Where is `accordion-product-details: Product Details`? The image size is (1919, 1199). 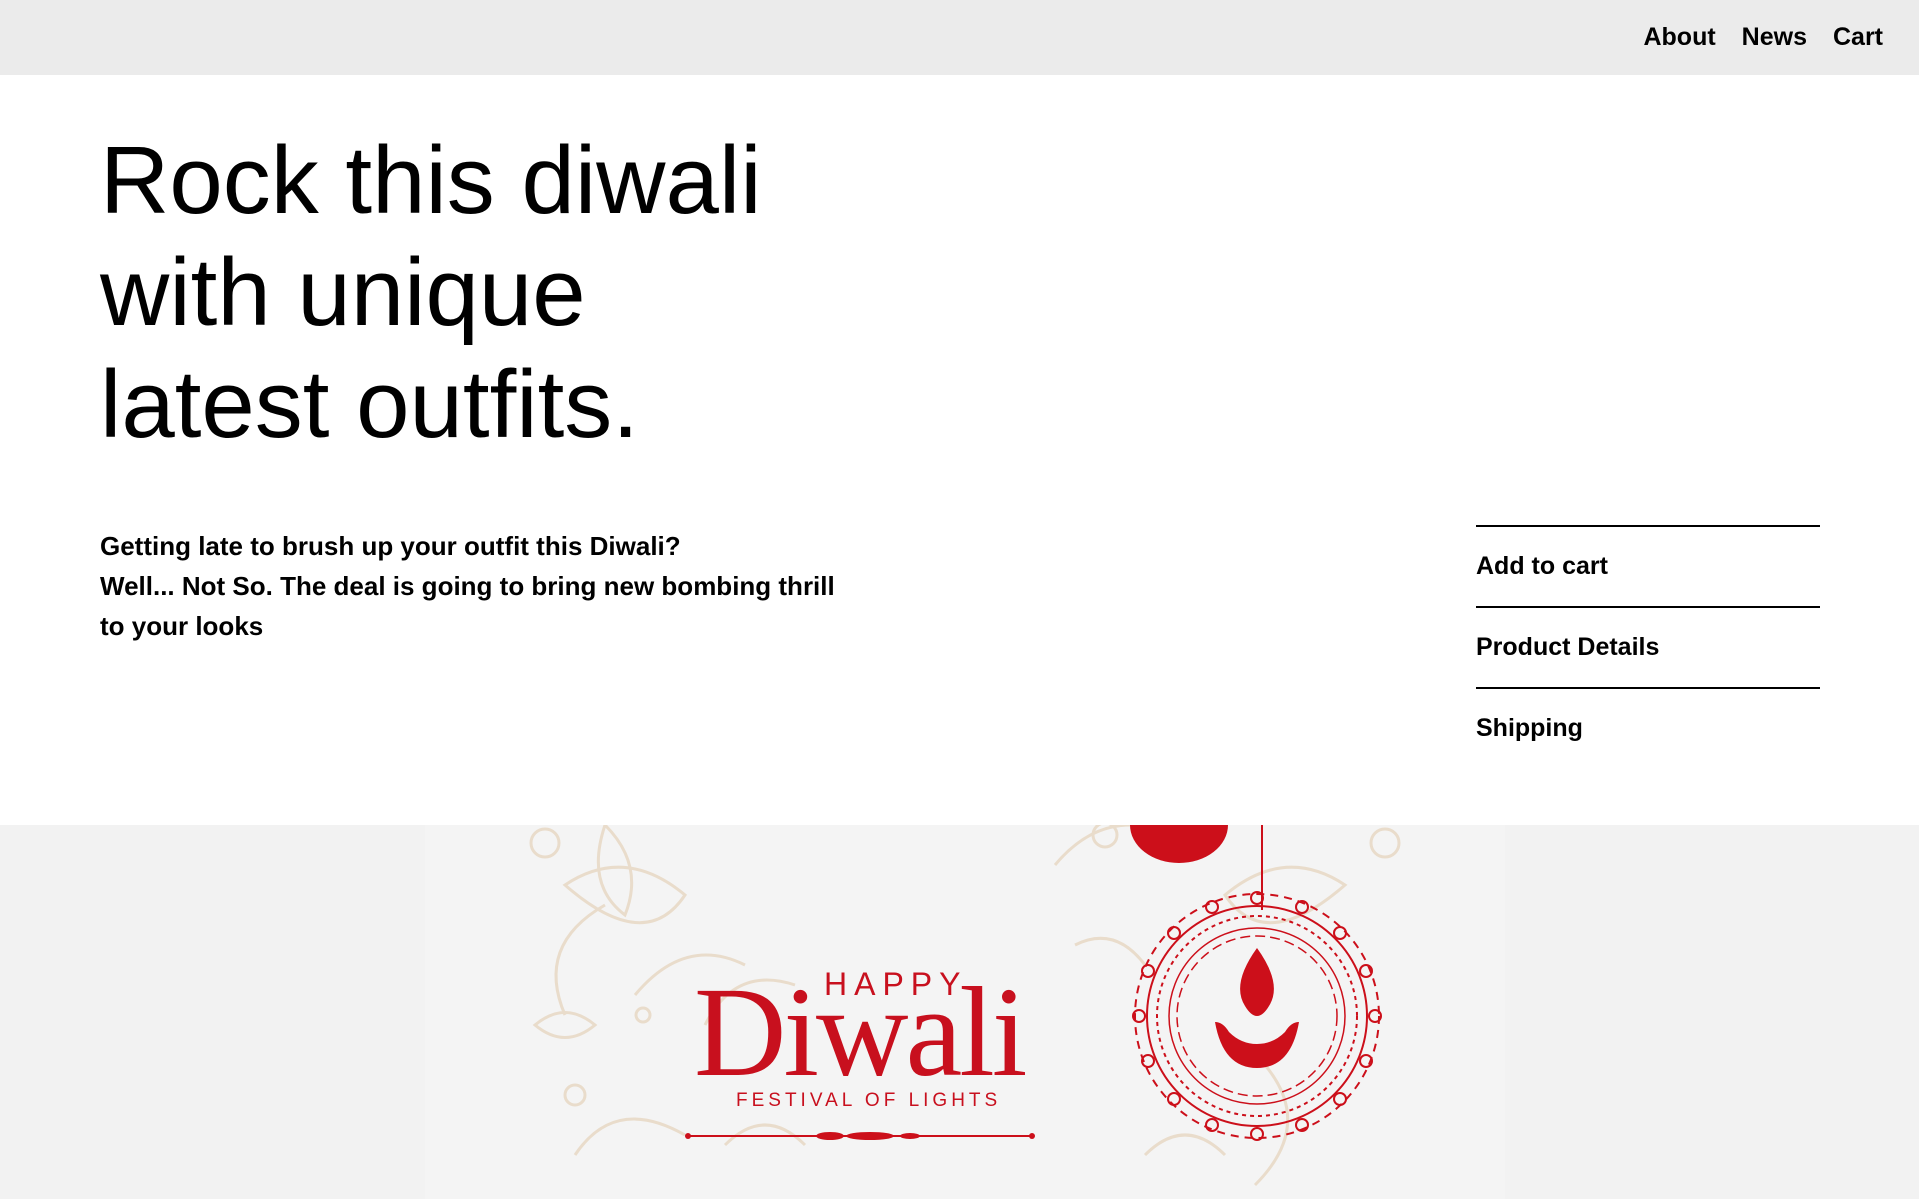
accordion-product-details: Product Details is located at coordinates (1648, 646).